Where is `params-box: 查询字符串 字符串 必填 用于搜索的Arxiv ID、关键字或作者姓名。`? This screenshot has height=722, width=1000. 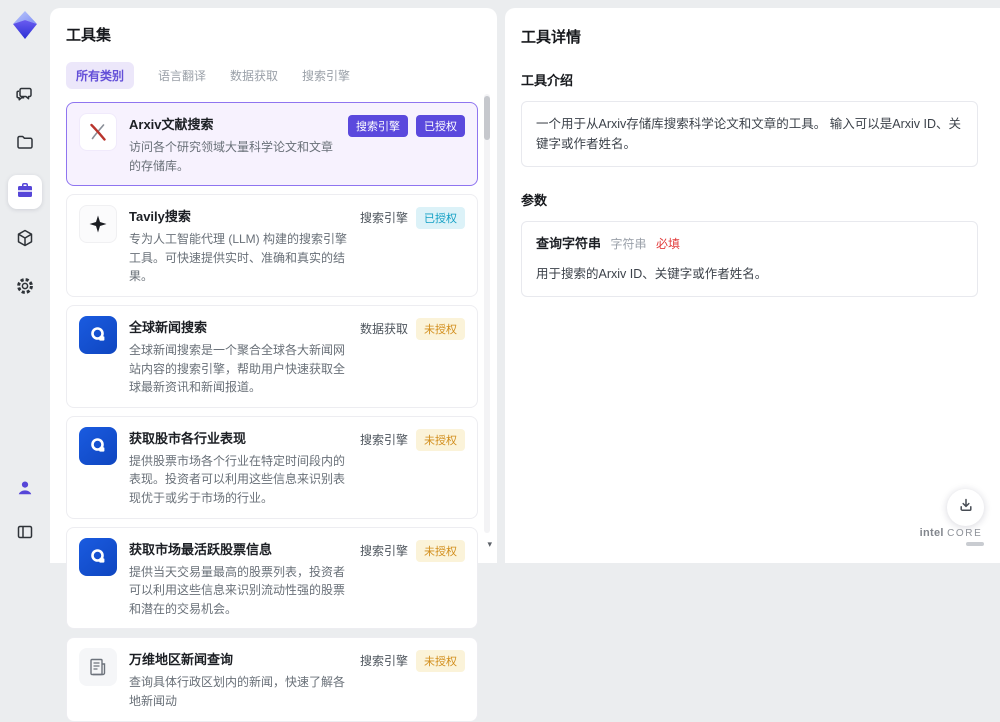 params-box: 查询字符串 字符串 必填 用于搜索的Arxiv ID、关键字或作者姓名。 is located at coordinates (749, 259).